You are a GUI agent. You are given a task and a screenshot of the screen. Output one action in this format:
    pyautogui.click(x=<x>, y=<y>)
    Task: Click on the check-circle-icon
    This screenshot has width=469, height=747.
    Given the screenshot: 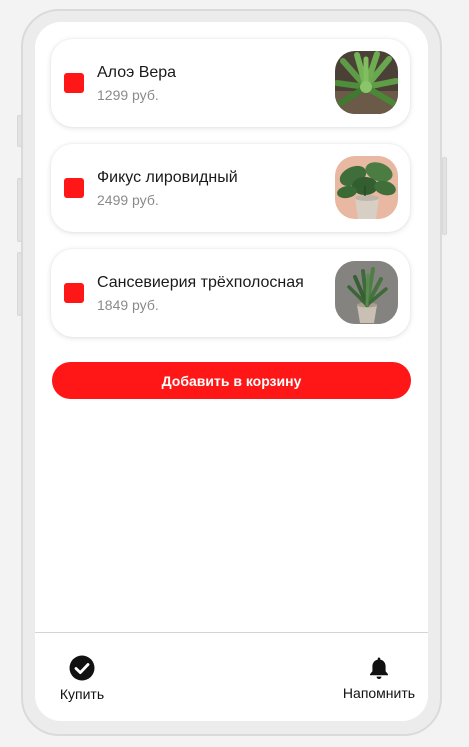 What is the action you would take?
    pyautogui.click(x=82, y=668)
    